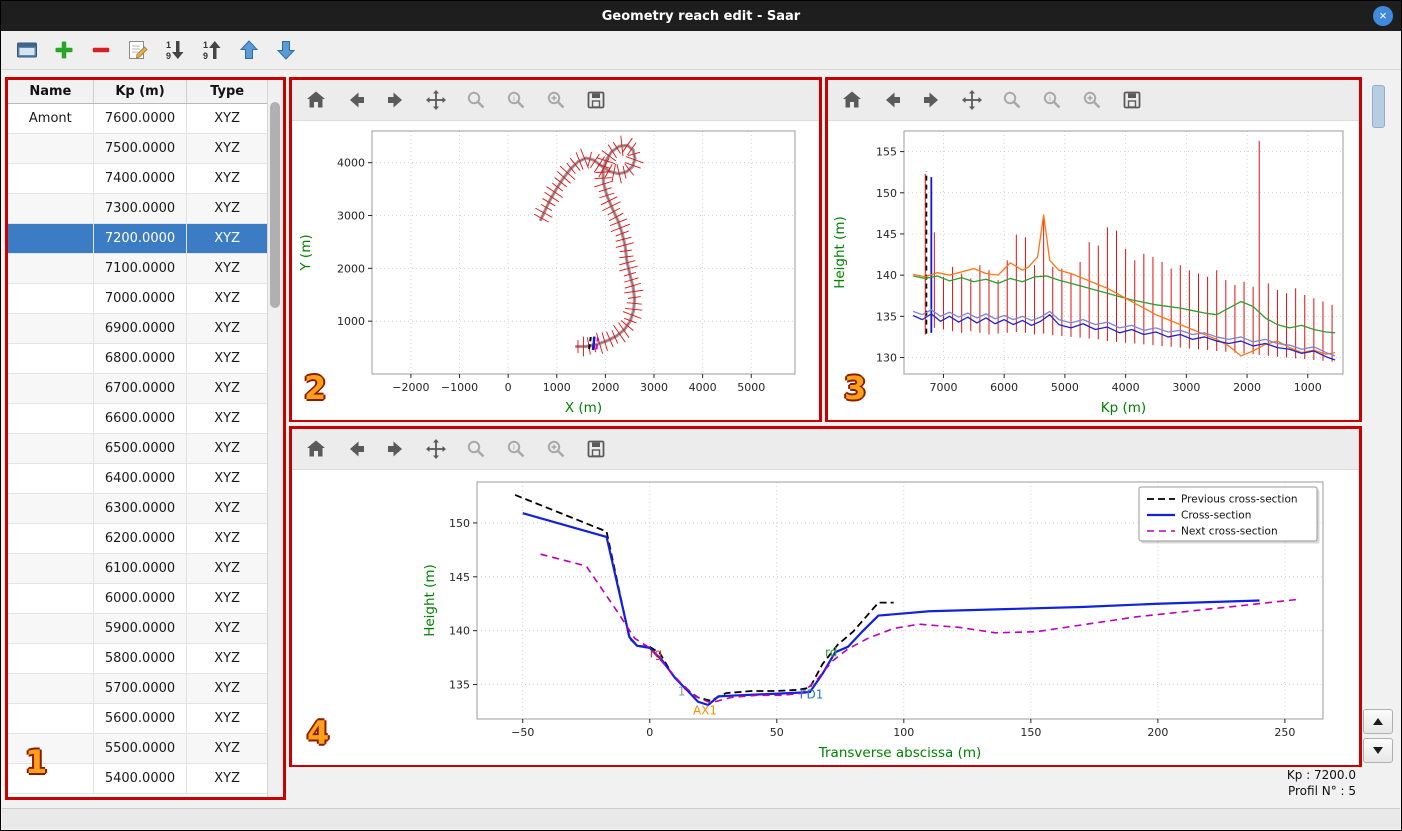 Image resolution: width=1402 pixels, height=831 pixels. I want to click on svg-text: 135, so click(459, 685).